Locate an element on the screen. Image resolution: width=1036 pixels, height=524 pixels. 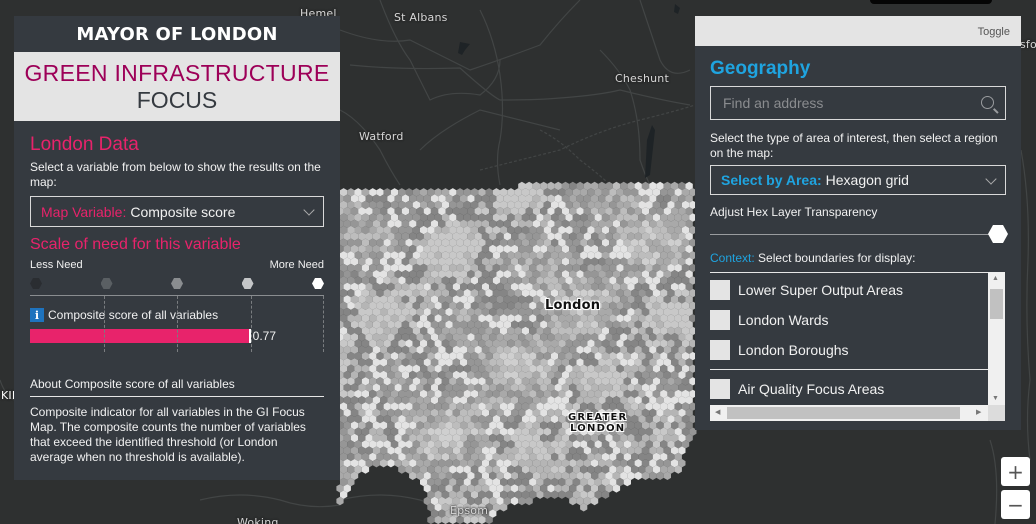
boundary-item-wards: London Wards is located at coordinates (849, 320).